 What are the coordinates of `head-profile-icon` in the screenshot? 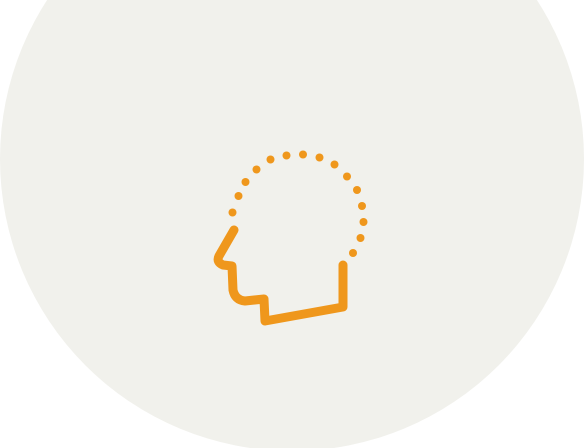 It's located at (290, 238).